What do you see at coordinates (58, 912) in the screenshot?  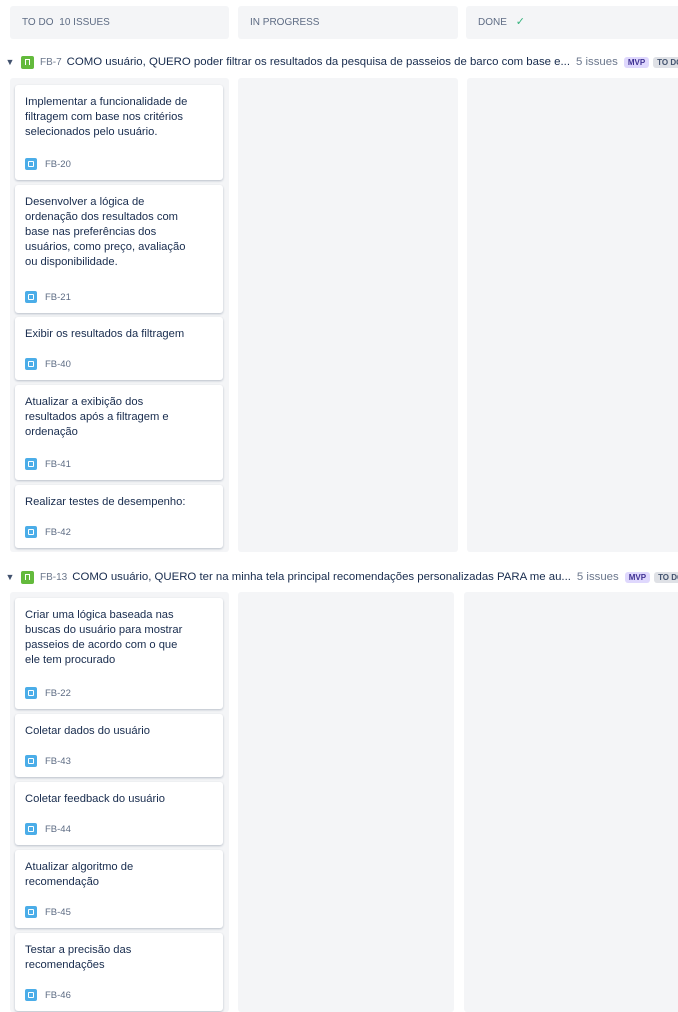 I see `issue-key: FB-45` at bounding box center [58, 912].